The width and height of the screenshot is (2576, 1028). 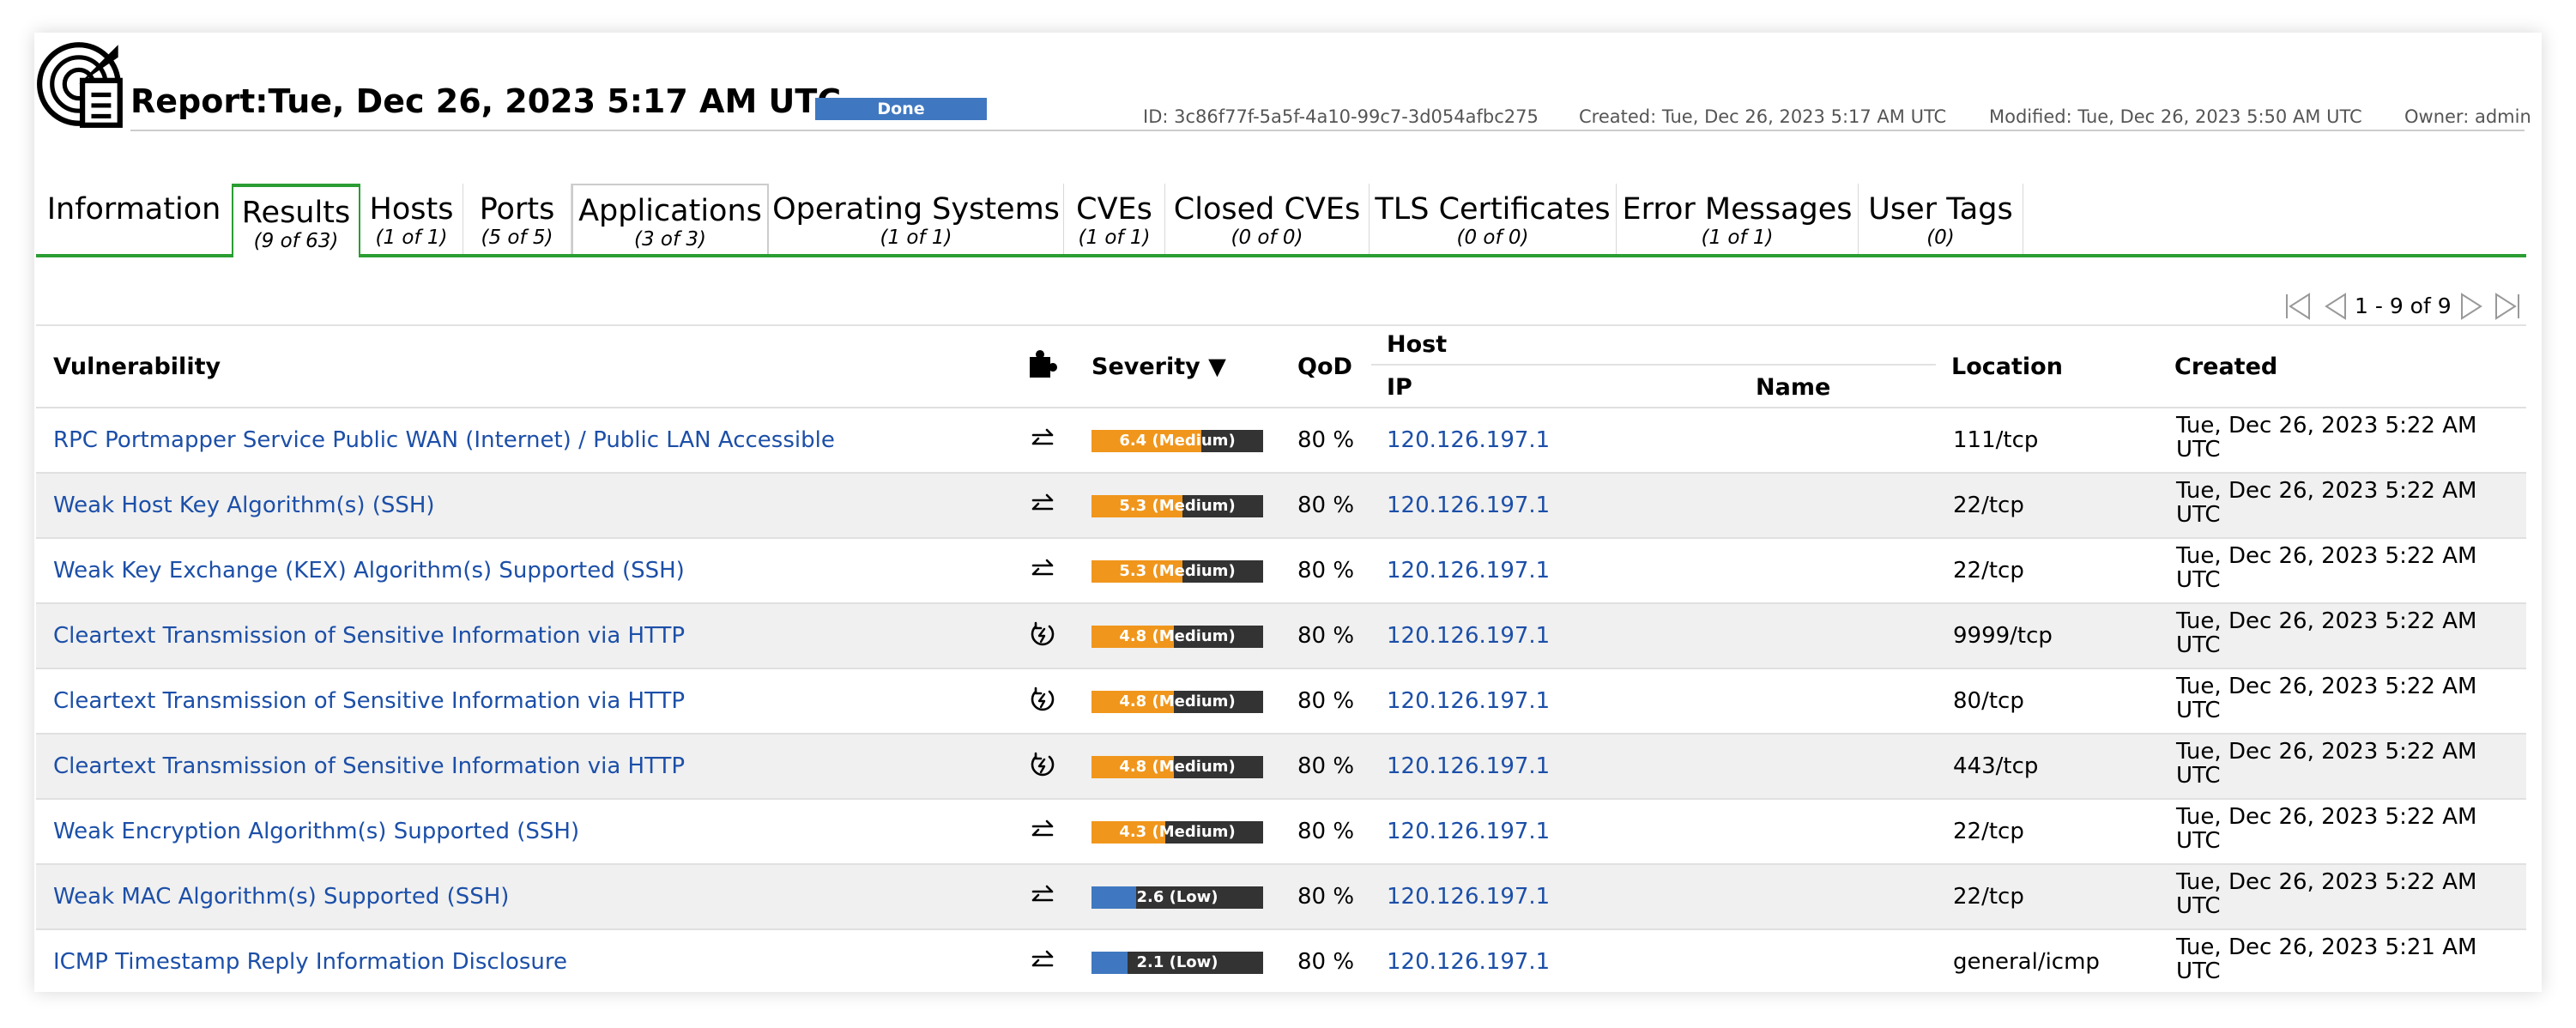 I want to click on tab-cves: CVEs (1 of 1), so click(x=1114, y=219).